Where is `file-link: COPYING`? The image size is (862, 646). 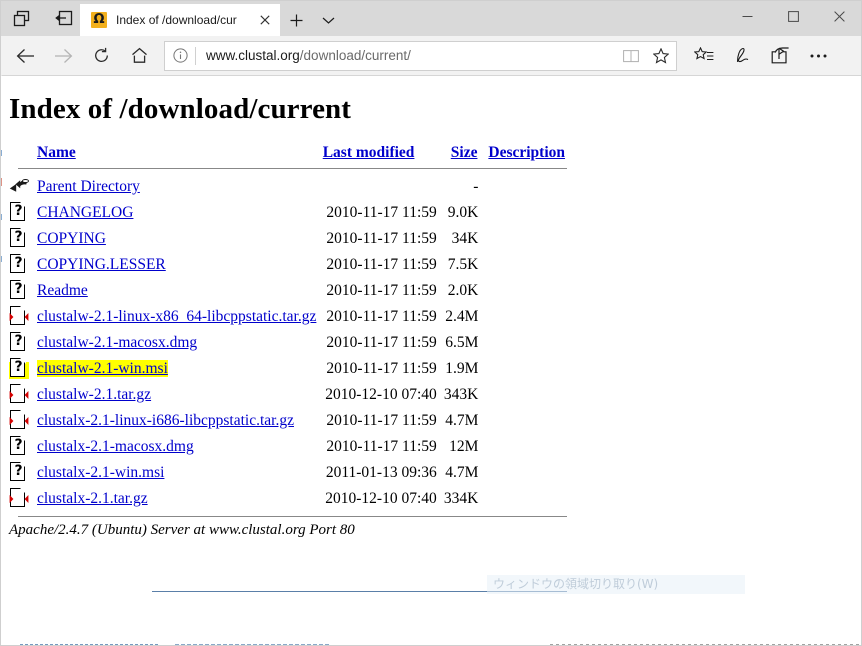 file-link: COPYING is located at coordinates (71, 238).